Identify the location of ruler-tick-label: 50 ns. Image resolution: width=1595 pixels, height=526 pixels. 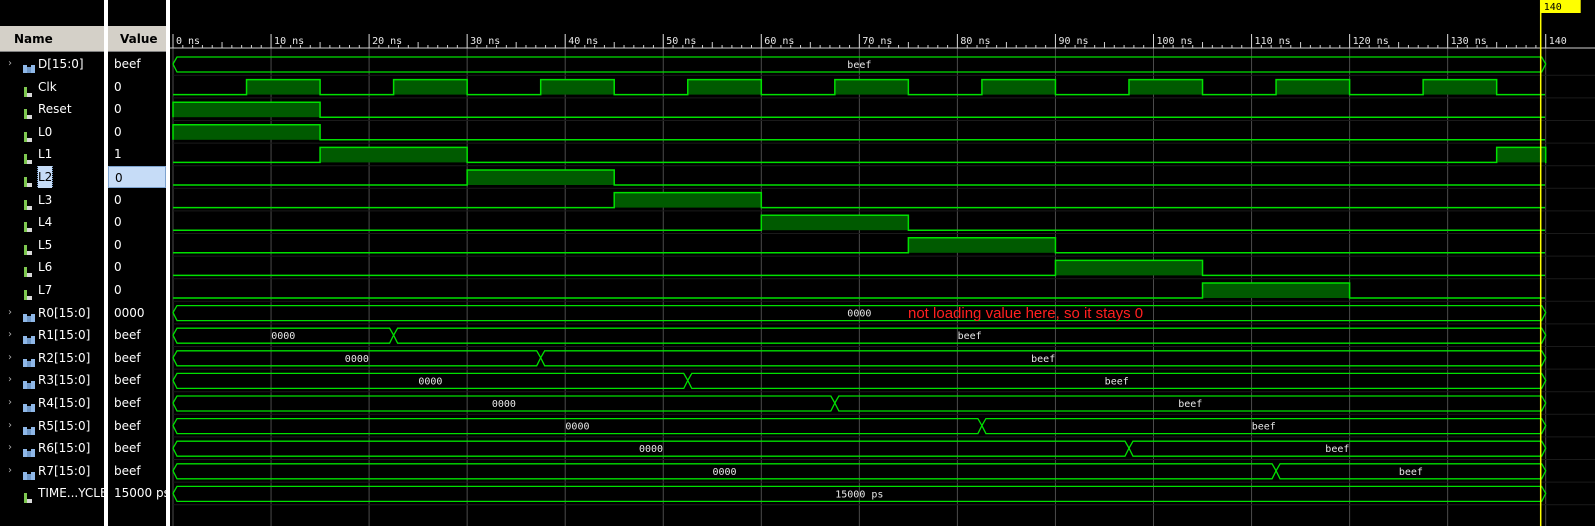
(681, 41).